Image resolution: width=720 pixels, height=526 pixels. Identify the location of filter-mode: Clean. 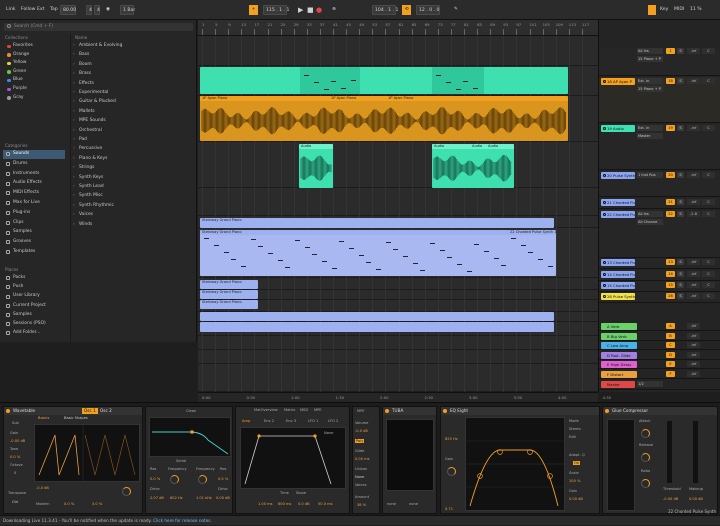
(191, 411).